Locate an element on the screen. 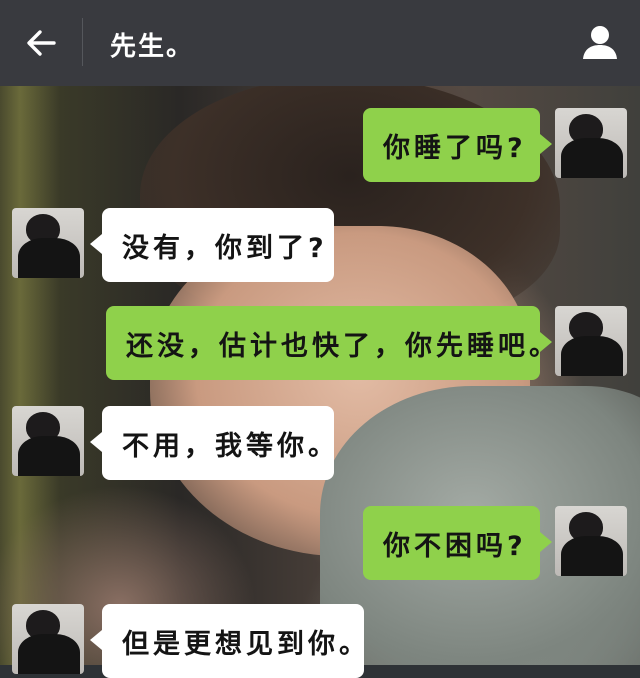 This screenshot has height=678, width=640. message-bubble-sent: 还没，估计也快了，你先睡吧。 is located at coordinates (331, 343).